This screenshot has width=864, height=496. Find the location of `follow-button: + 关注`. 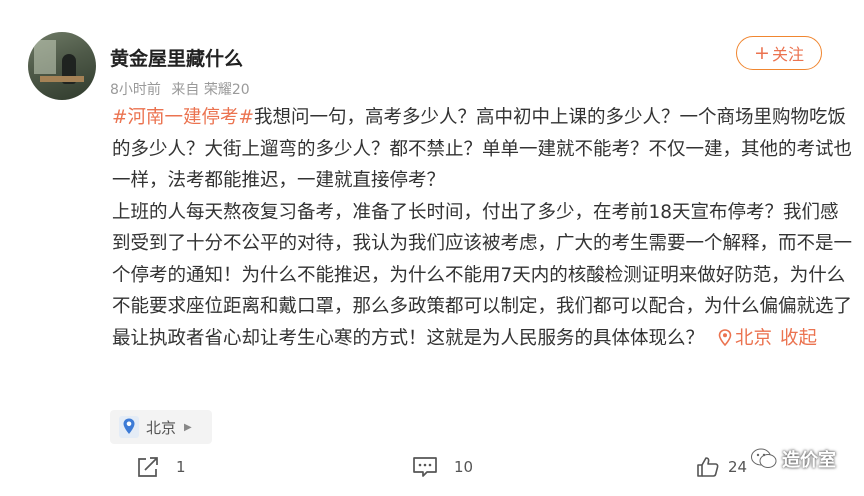

follow-button: + 关注 is located at coordinates (779, 53).